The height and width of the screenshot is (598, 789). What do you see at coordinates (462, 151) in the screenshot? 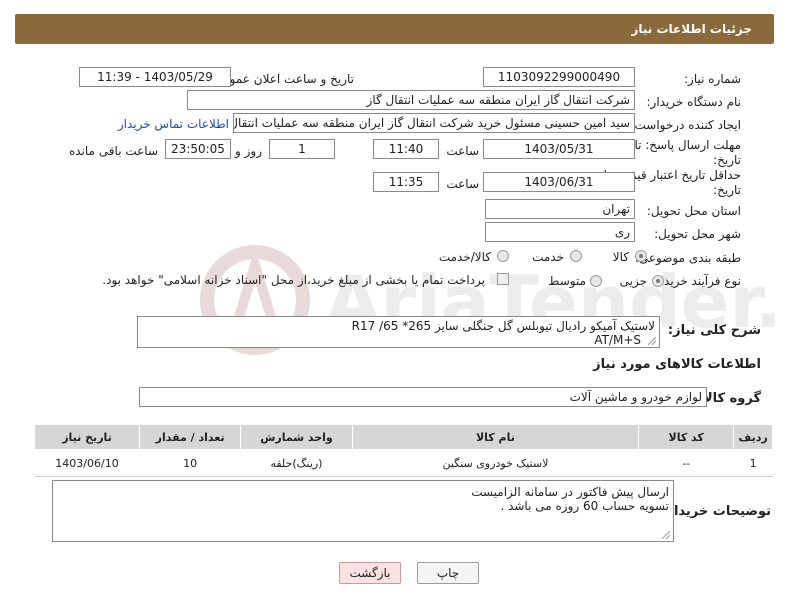
I see `deadline-time-label: ساعت` at bounding box center [462, 151].